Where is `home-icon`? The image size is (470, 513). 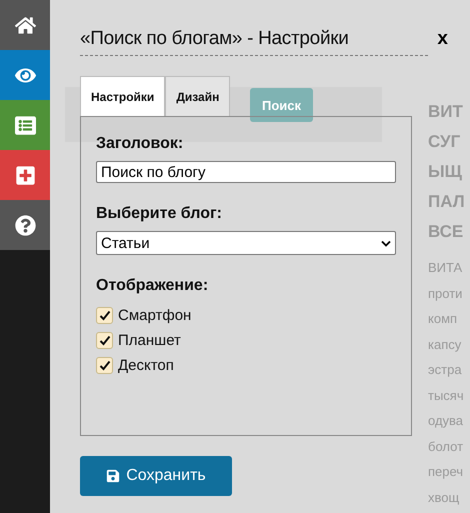 home-icon is located at coordinates (25, 25).